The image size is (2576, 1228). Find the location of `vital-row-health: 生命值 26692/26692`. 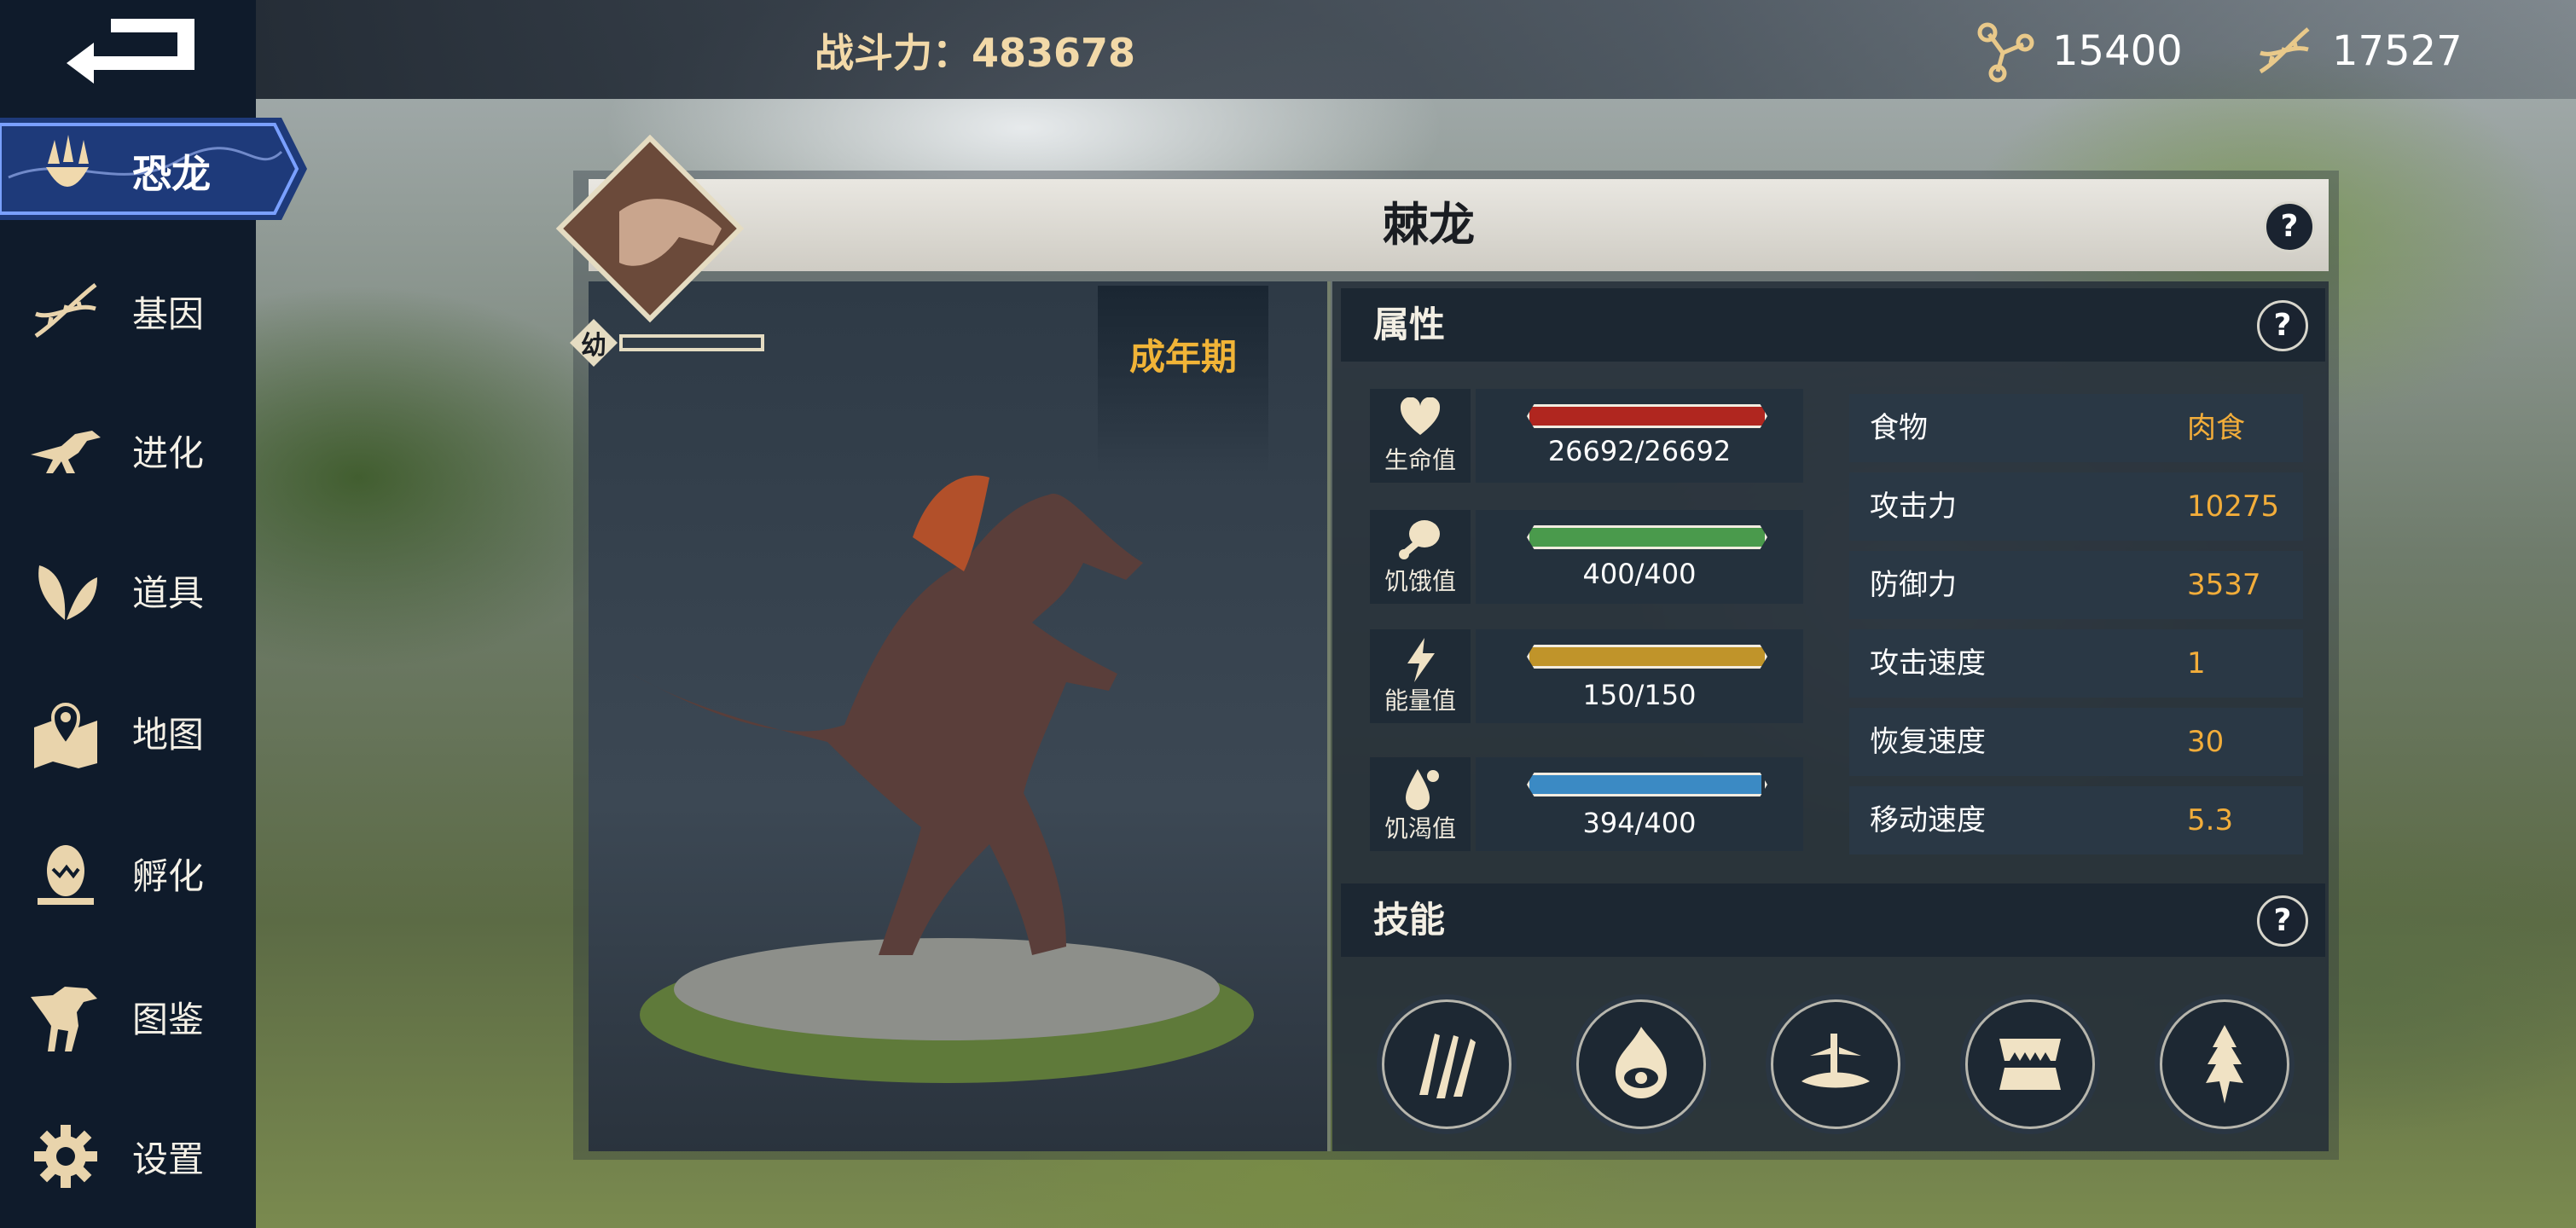

vital-row-health: 生命值 26692/26692 is located at coordinates (1586, 436).